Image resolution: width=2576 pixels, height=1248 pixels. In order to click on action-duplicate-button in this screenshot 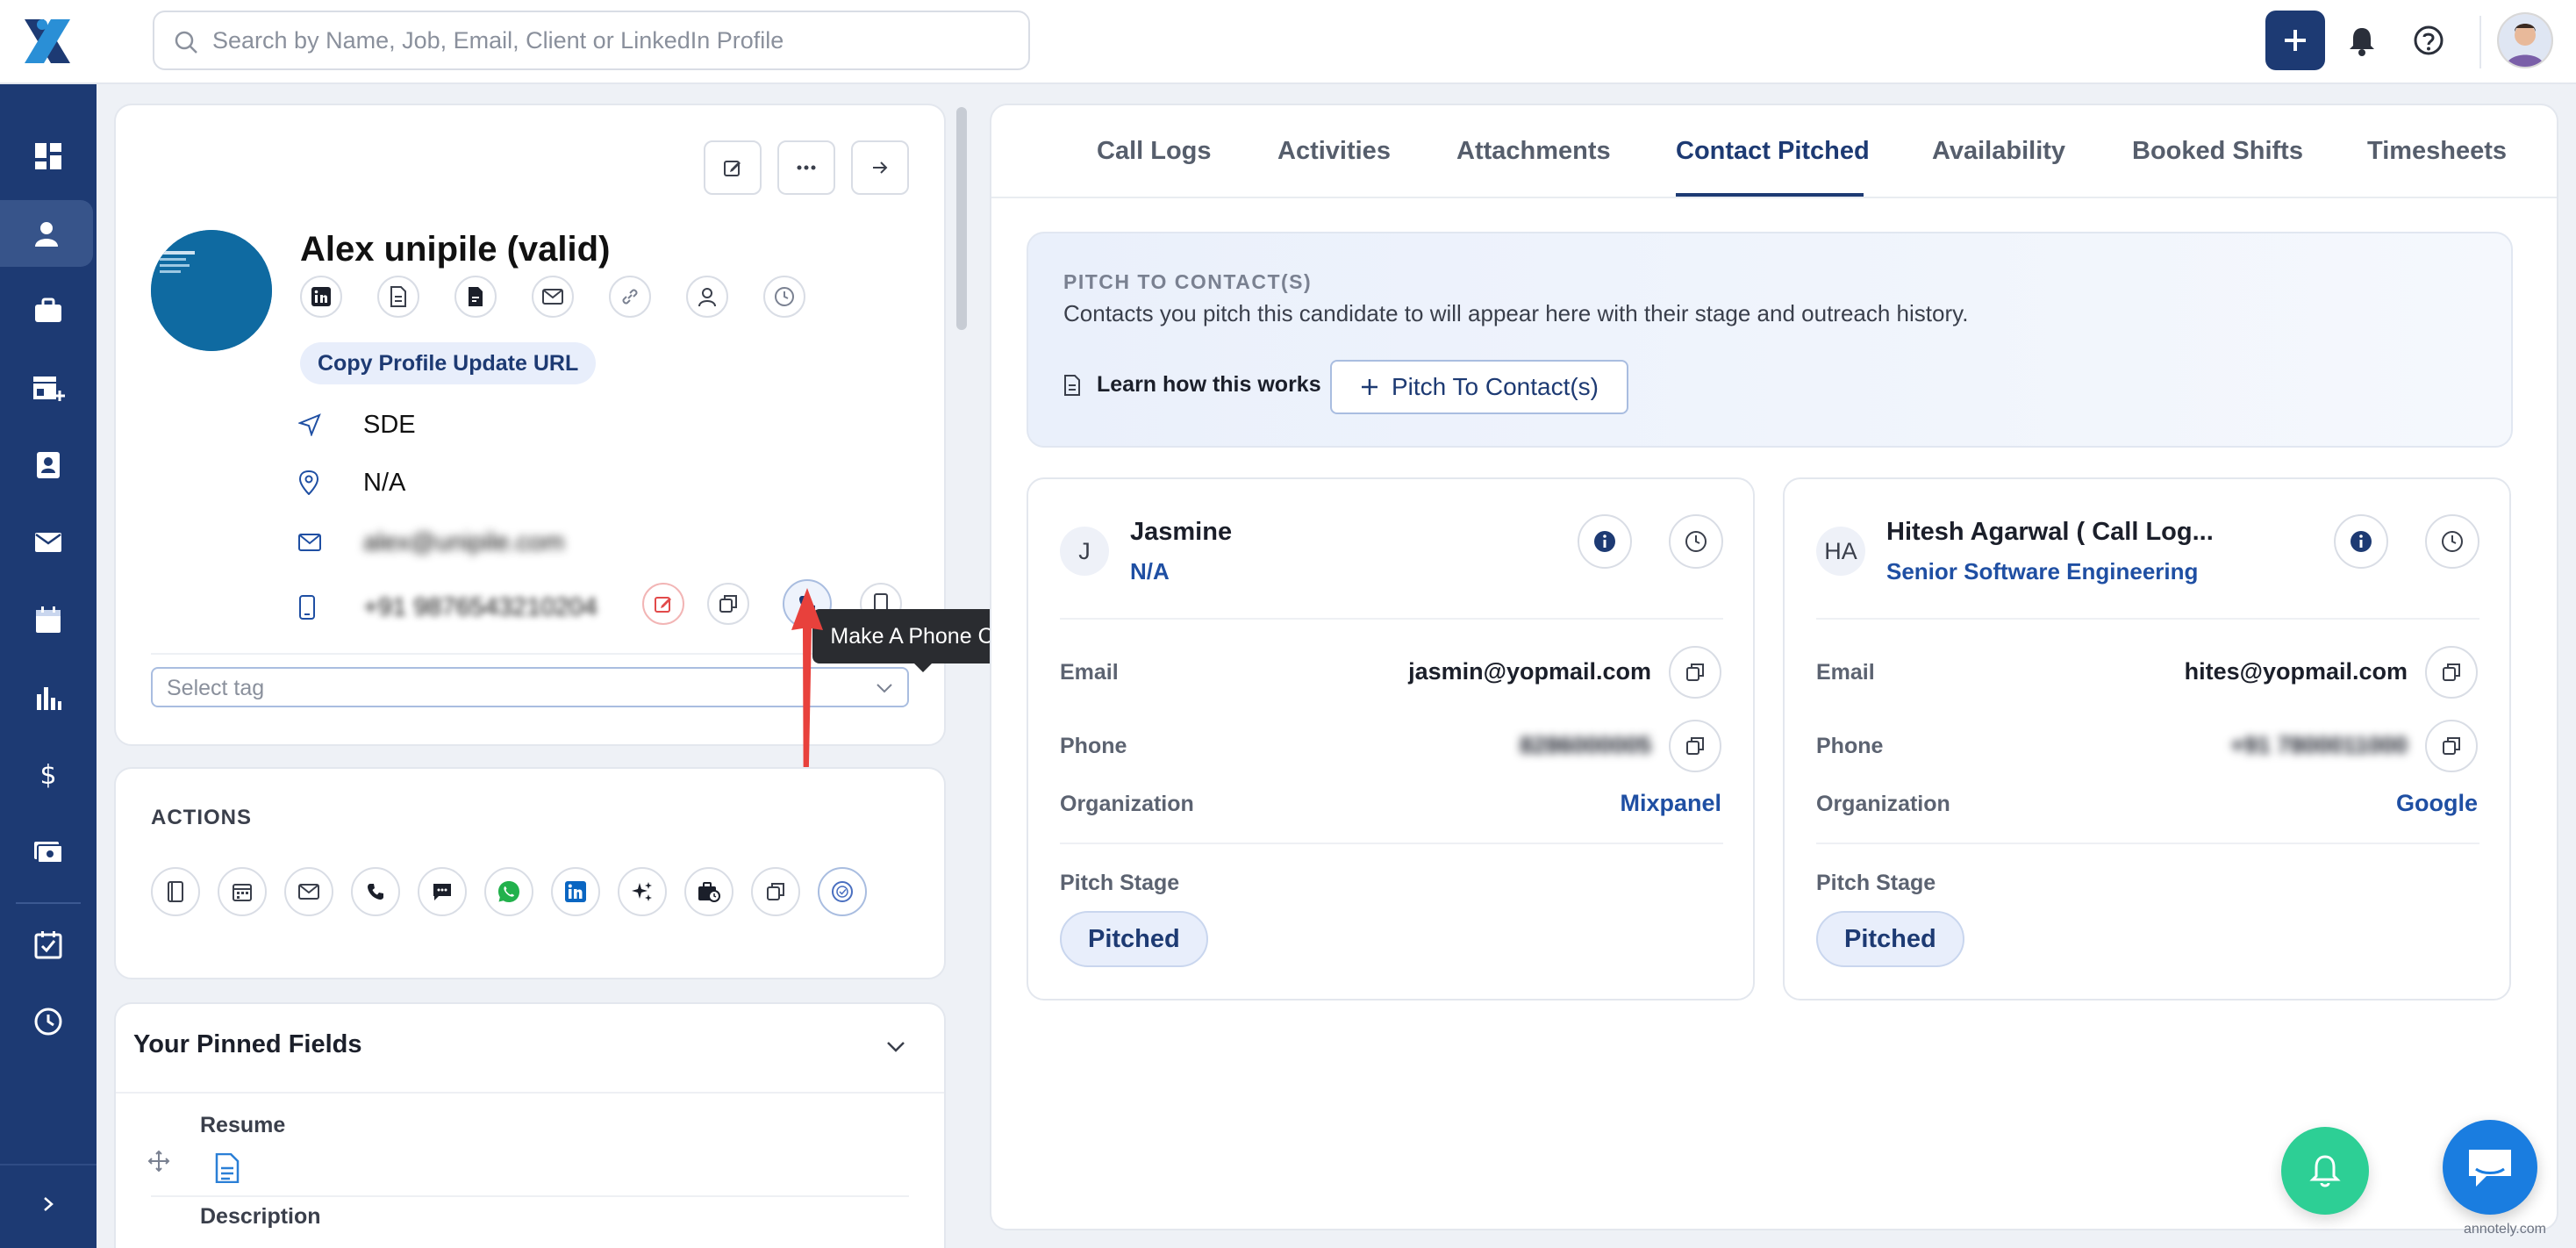, I will do `click(775, 891)`.